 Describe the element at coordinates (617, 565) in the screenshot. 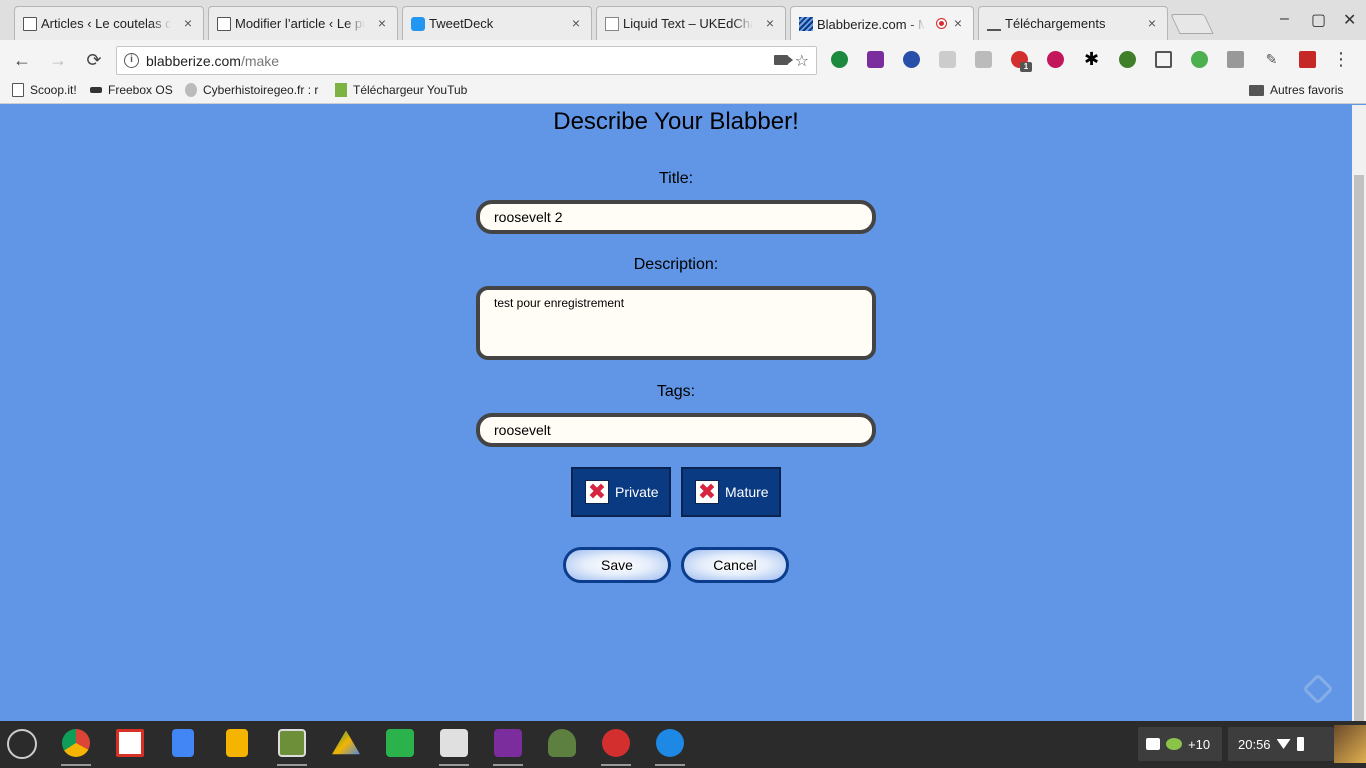

I see `save-button: Save` at that location.